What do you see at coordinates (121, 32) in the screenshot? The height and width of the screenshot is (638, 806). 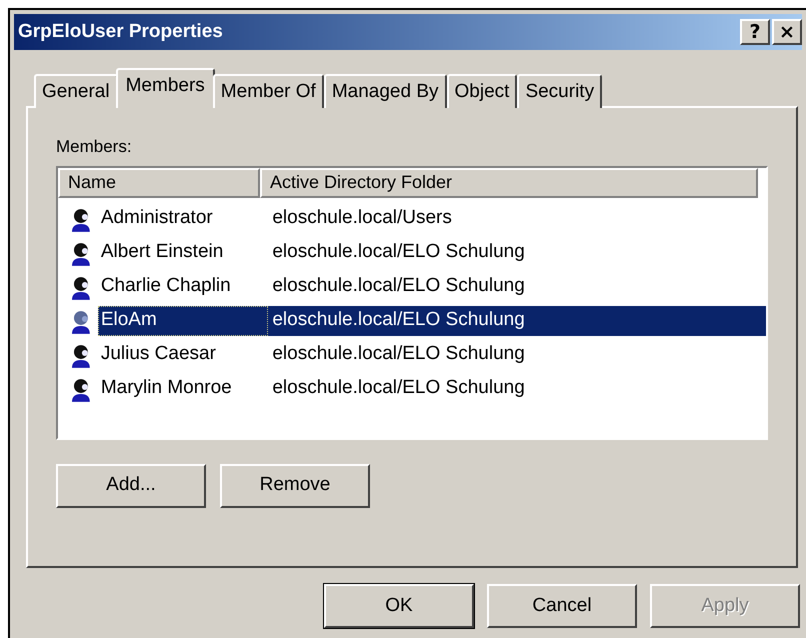 I see `window-title: GrpEloUser Properties` at bounding box center [121, 32].